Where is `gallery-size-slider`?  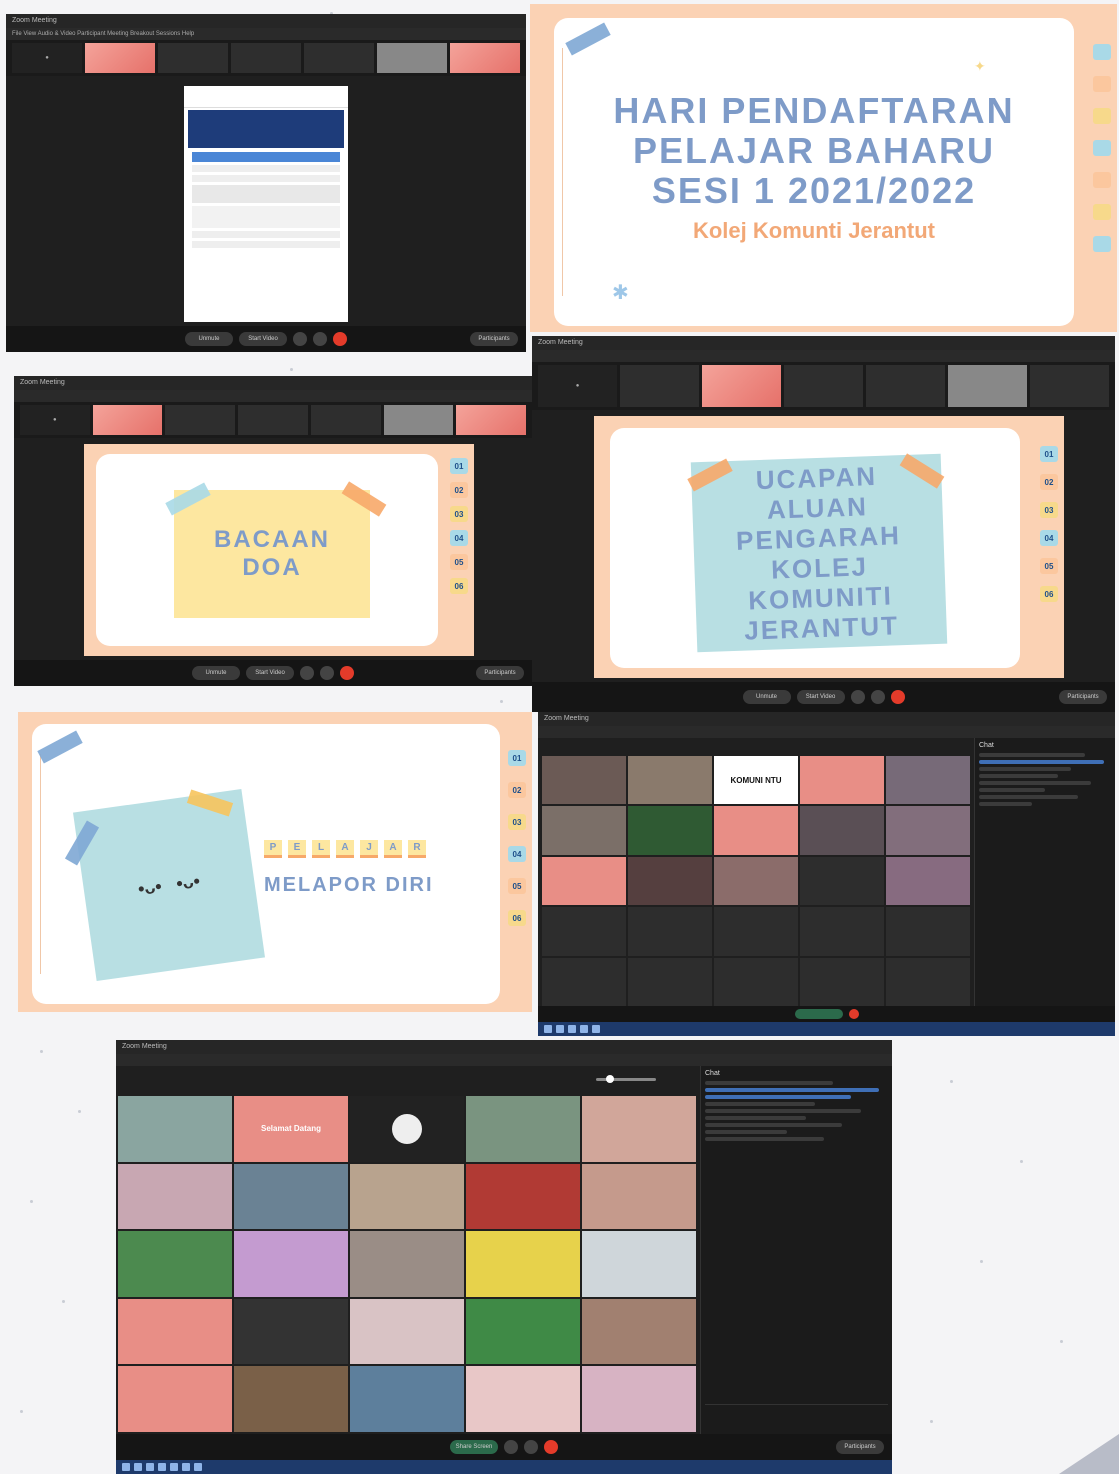
gallery-size-slider is located at coordinates (626, 1079).